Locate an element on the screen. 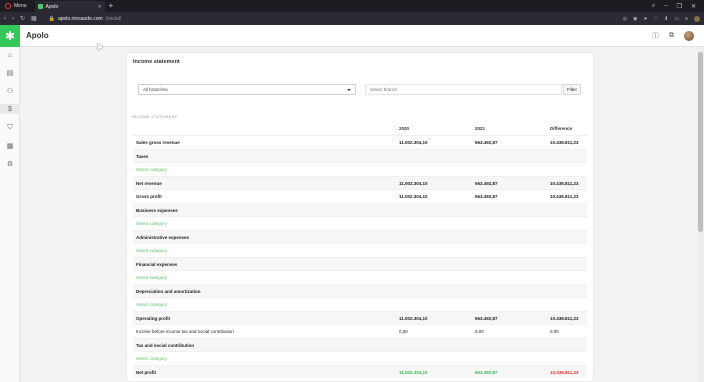 The width and height of the screenshot is (704, 382). row-depreciation-and-amortization: Depreciation and amortization is located at coordinates (360, 290).